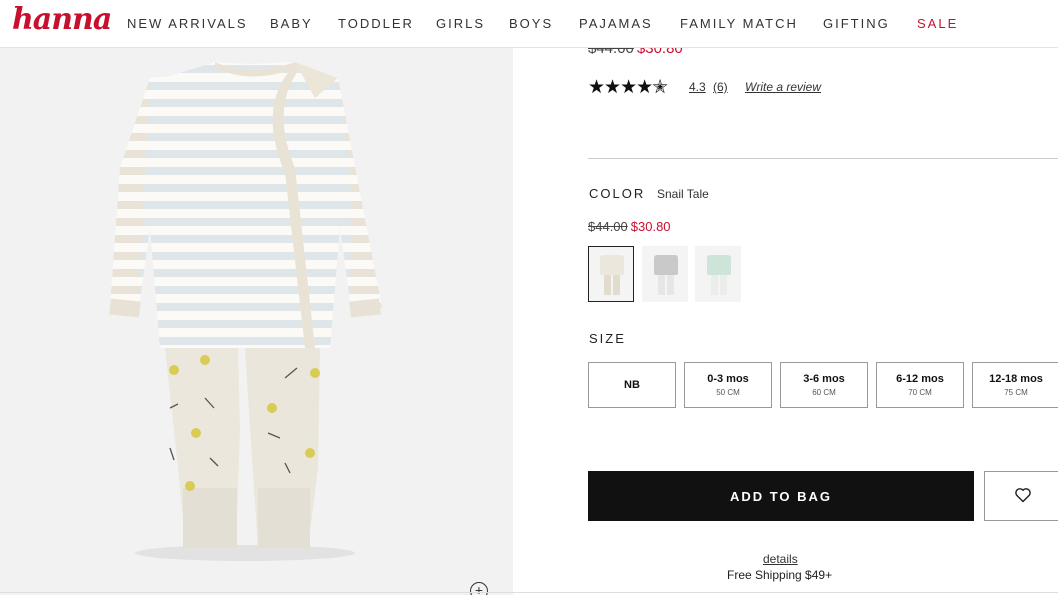  I want to click on price: $44.00 $30.80, so click(629, 226).